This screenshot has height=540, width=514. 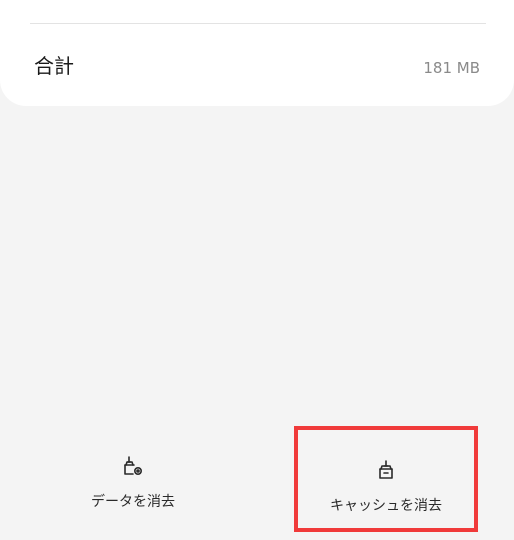 What do you see at coordinates (258, 23) in the screenshot?
I see `divider` at bounding box center [258, 23].